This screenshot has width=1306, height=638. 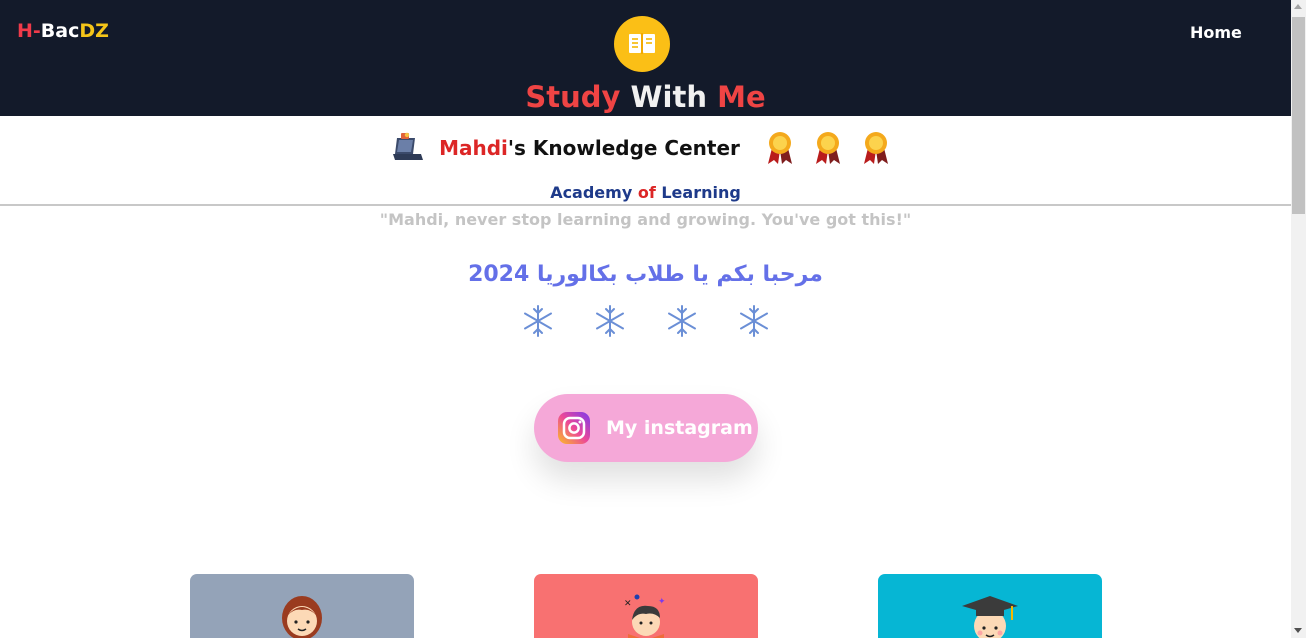 What do you see at coordinates (645, 274) in the screenshot?
I see `welcome-message: مرحبا بكم يا طلاب بكالوريا 2024` at bounding box center [645, 274].